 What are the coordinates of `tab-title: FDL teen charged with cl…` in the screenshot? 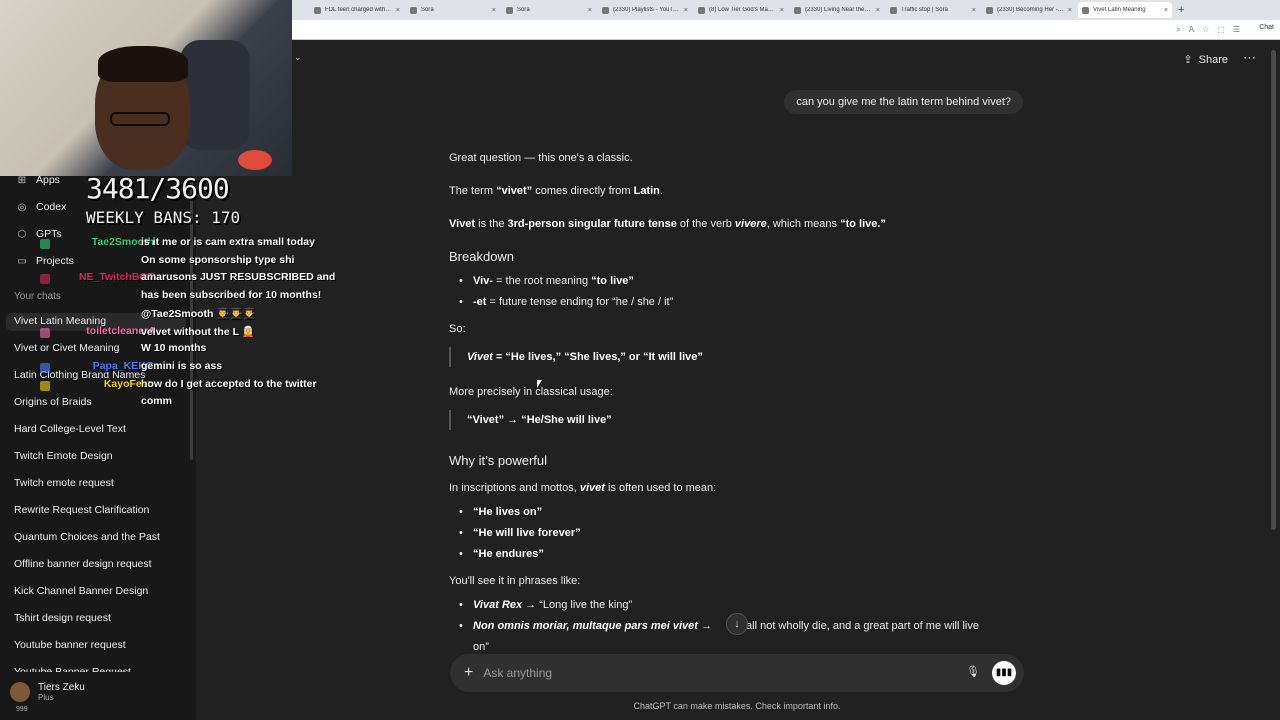 It's located at (358, 10).